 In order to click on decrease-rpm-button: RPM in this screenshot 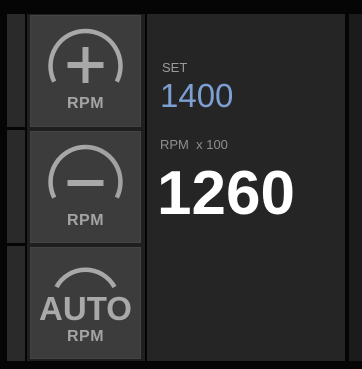, I will do `click(85, 187)`.